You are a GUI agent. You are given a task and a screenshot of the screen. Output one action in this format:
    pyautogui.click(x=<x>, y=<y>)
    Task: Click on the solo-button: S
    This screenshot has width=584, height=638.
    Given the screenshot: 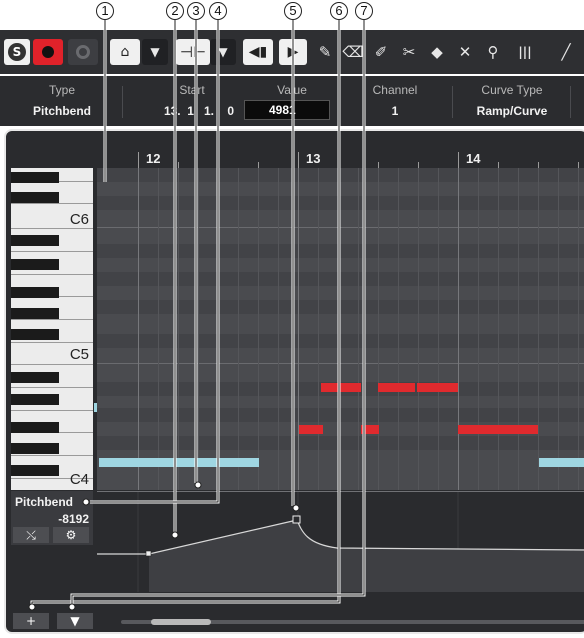 What is the action you would take?
    pyautogui.click(x=17, y=52)
    